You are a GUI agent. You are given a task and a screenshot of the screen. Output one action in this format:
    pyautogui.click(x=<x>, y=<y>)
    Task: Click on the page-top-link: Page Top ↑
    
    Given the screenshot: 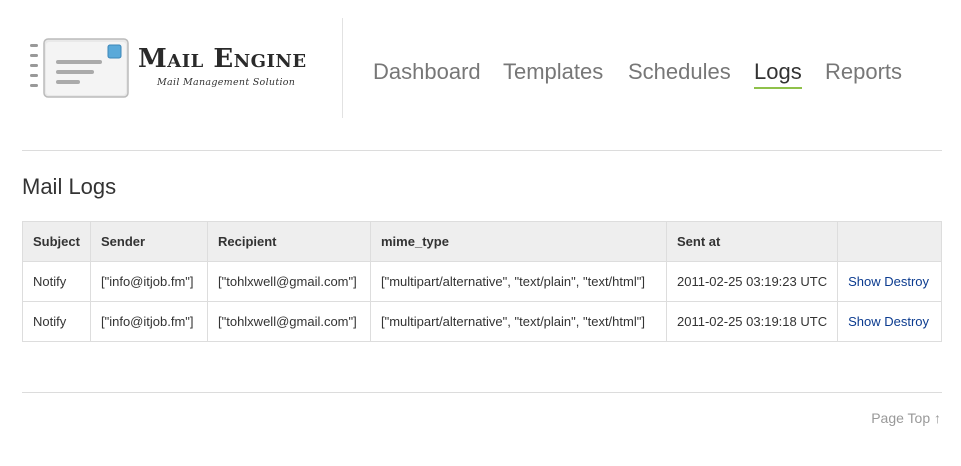 What is the action you would take?
    pyautogui.click(x=906, y=418)
    